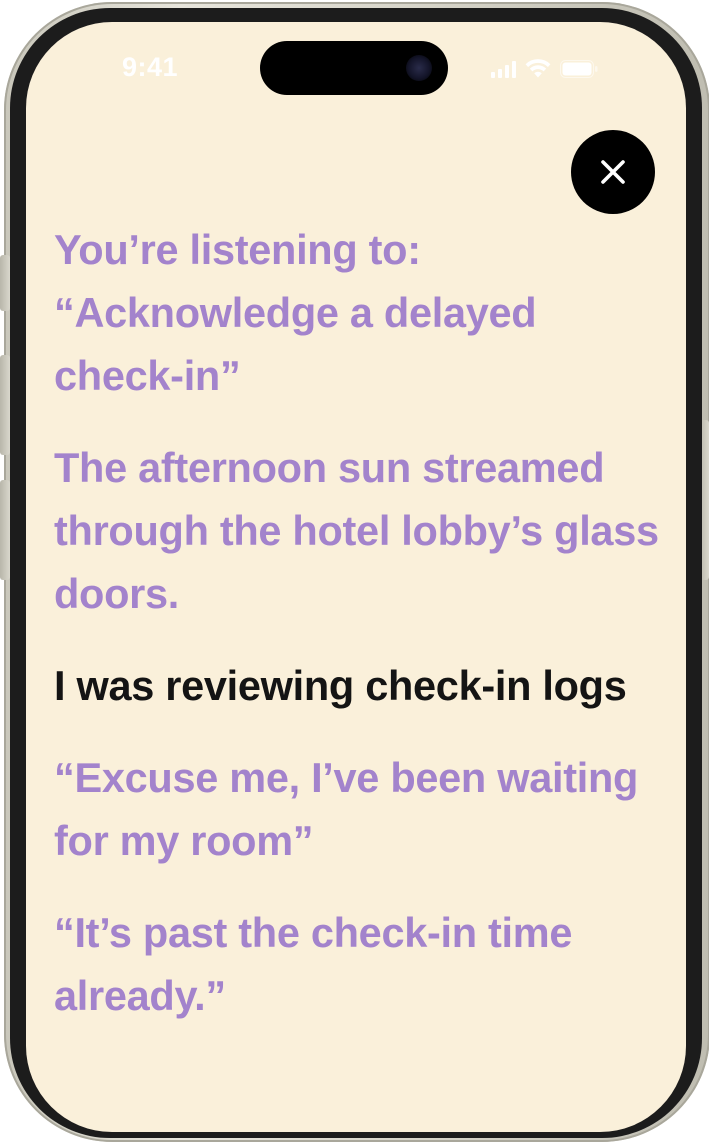 Image resolution: width=709 pixels, height=1142 pixels. What do you see at coordinates (538, 68) in the screenshot?
I see `wifi-icon` at bounding box center [538, 68].